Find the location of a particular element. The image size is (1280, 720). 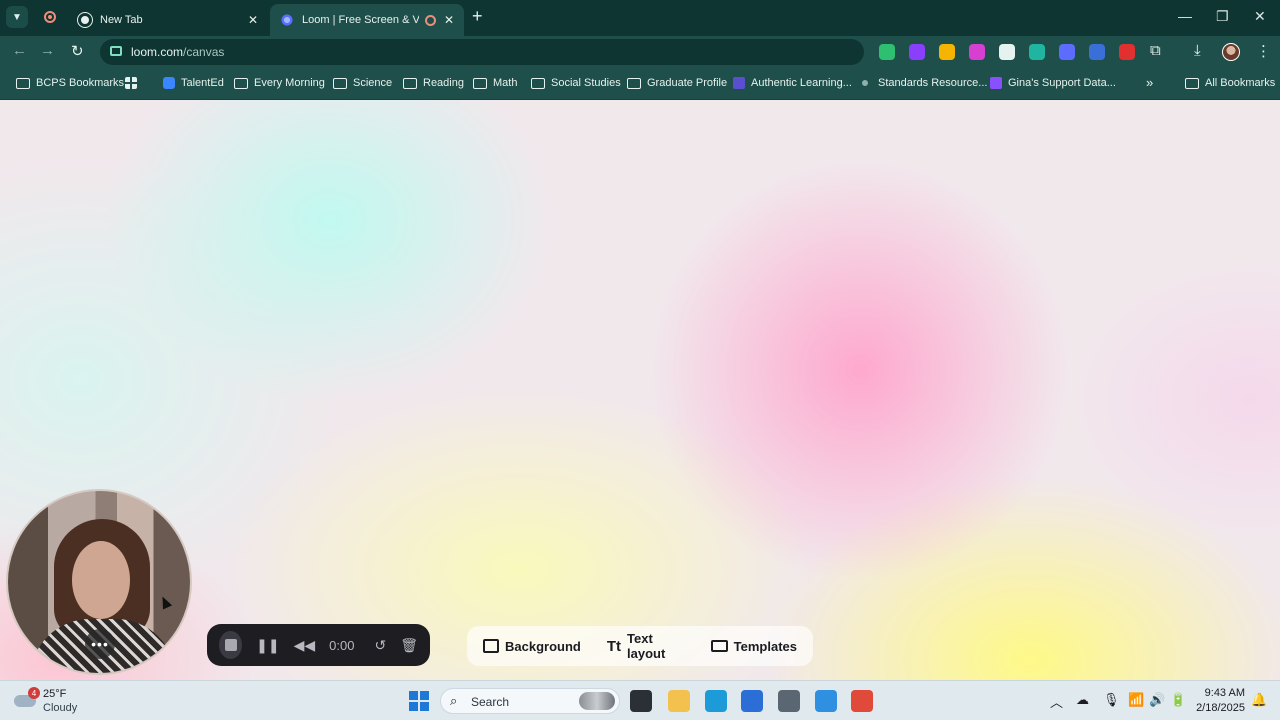

tool-label: Templates is located at coordinates (765, 646).